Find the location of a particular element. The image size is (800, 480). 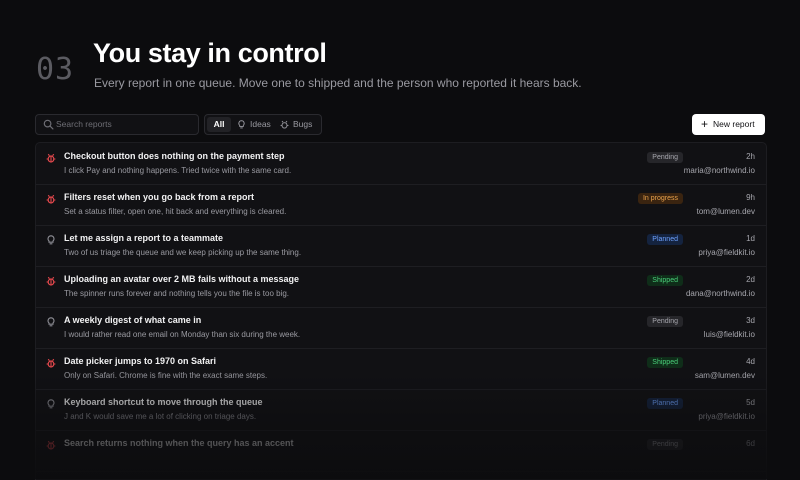

status-badge: In progress is located at coordinates (660, 198).